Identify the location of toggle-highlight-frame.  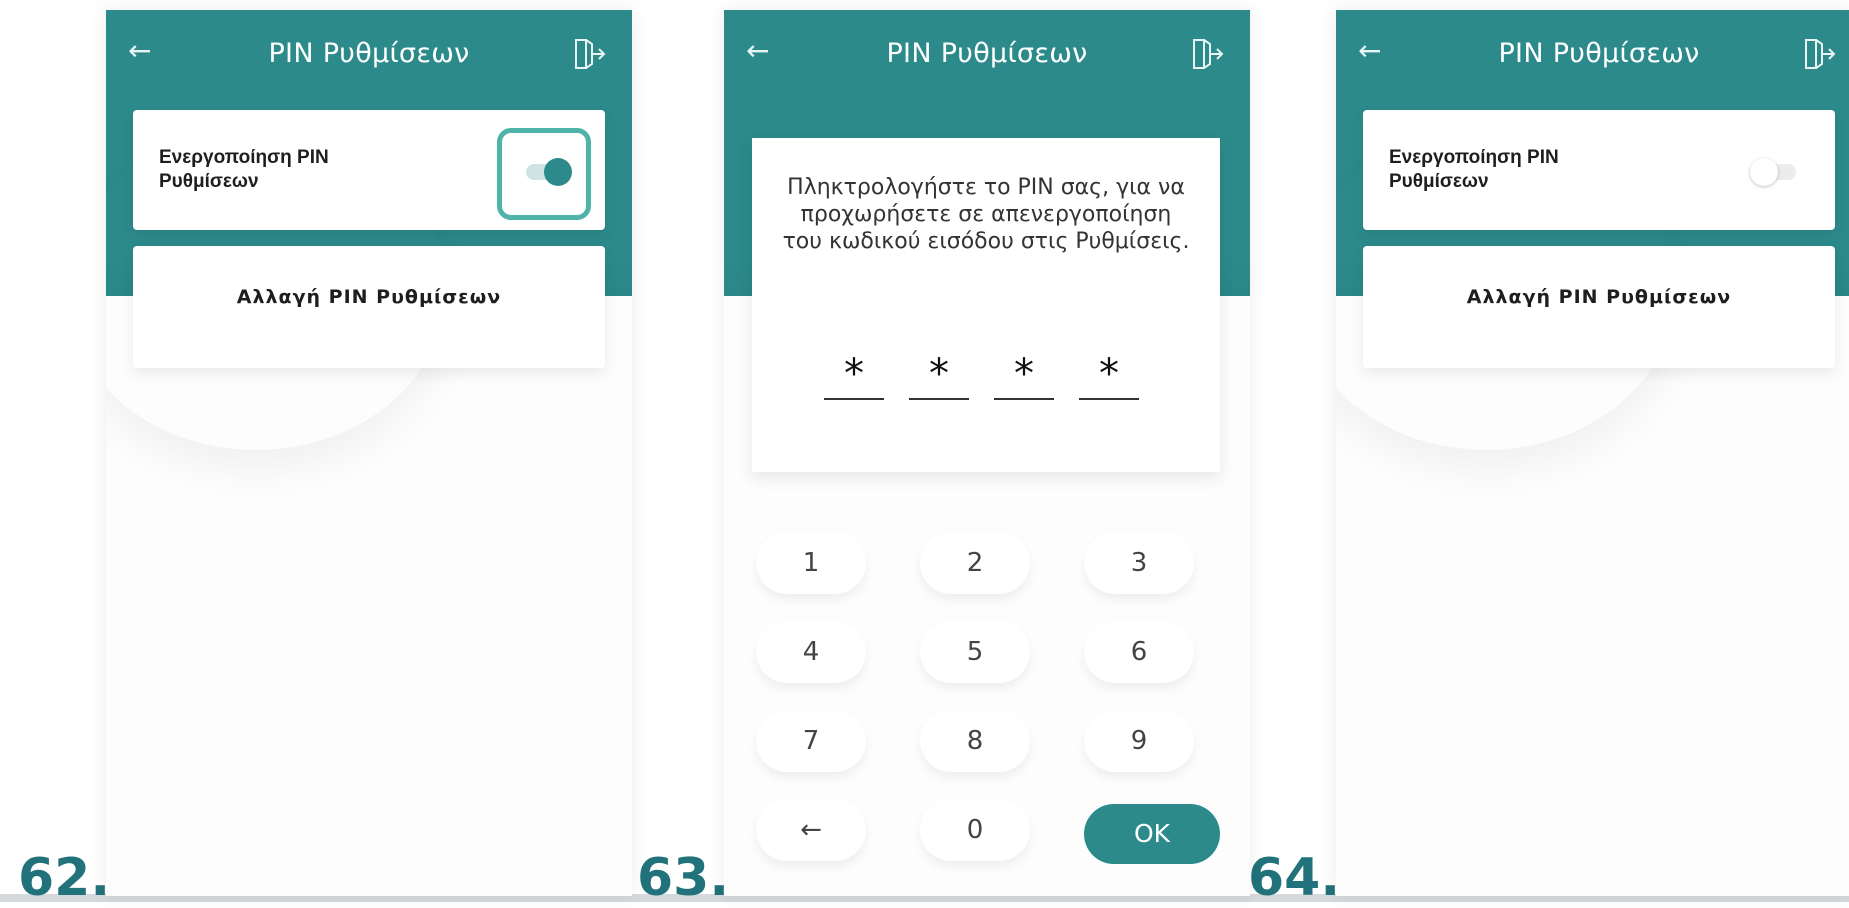
(544, 174).